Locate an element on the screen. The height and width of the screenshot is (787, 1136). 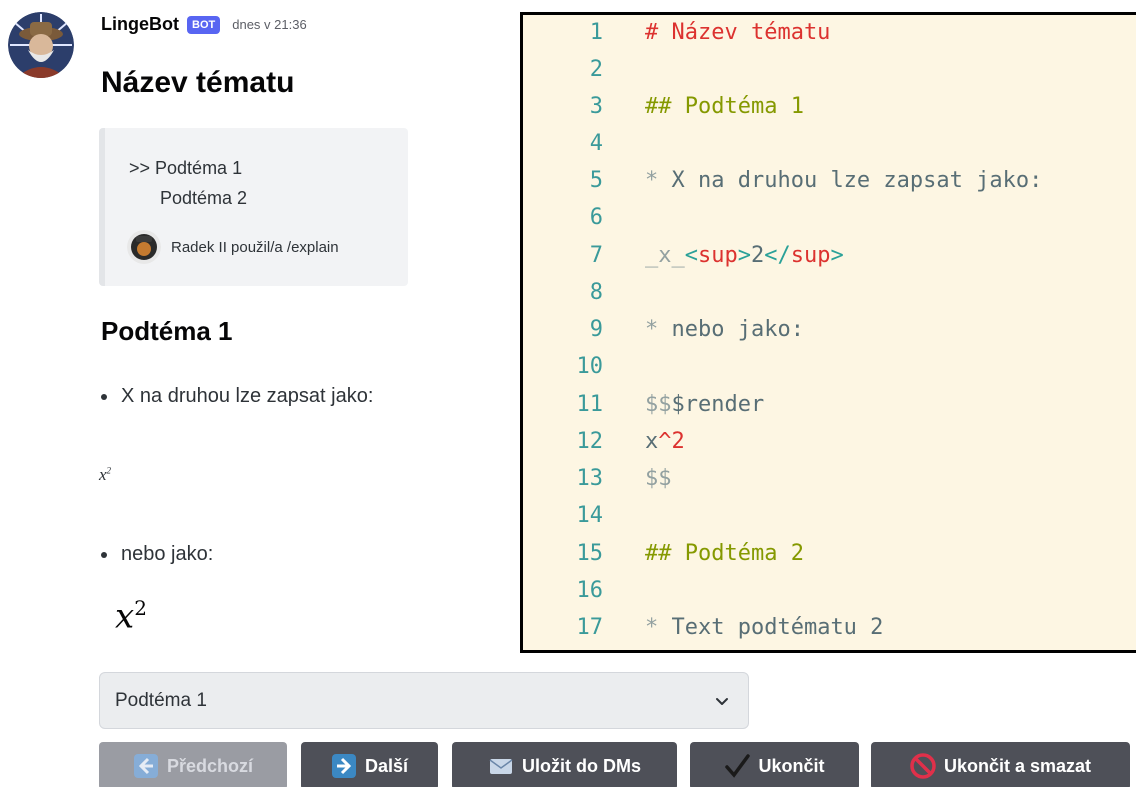
code-token: ## Podtéma 1 is located at coordinates (724, 106).